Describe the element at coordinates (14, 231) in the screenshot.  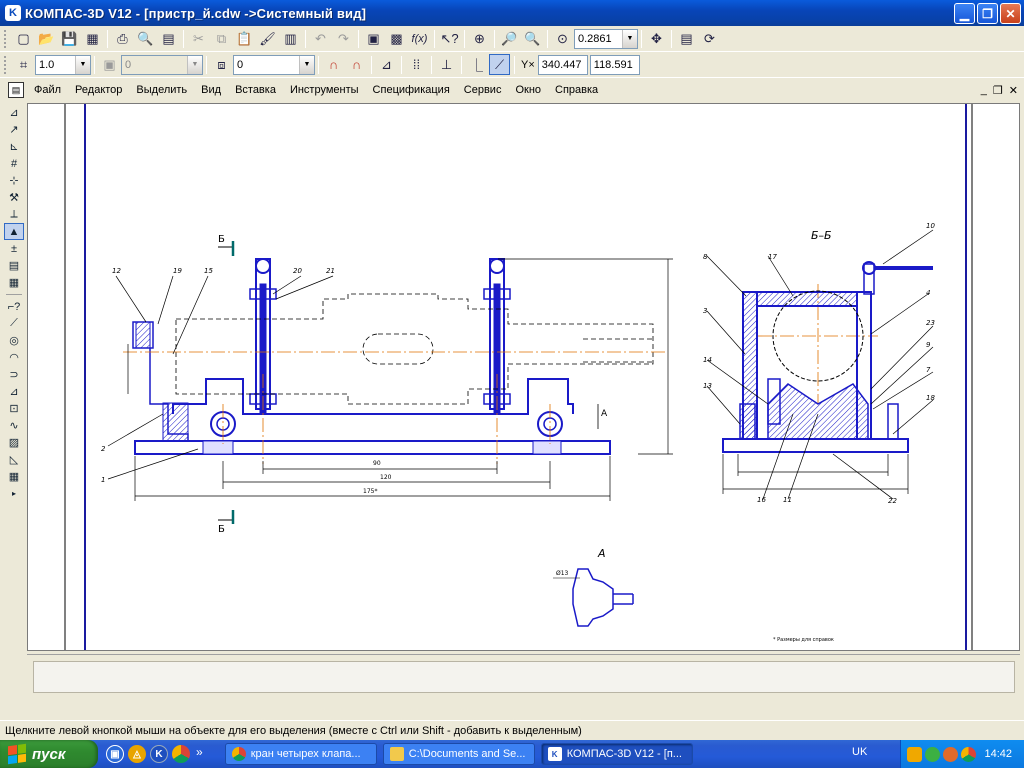
I see `spec-icon: ▲` at that location.